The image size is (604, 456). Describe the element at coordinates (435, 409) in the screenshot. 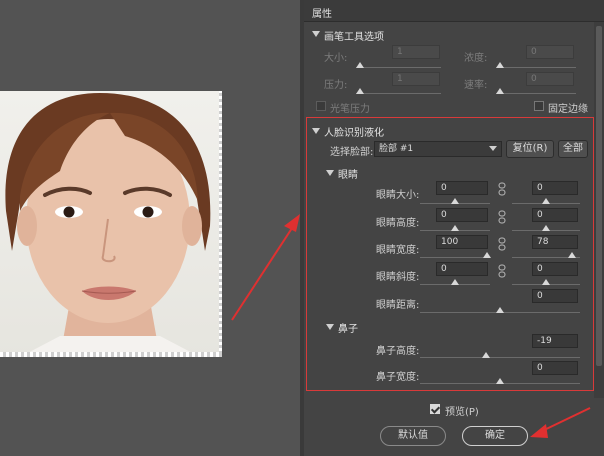

I see `preview-checkbox` at that location.